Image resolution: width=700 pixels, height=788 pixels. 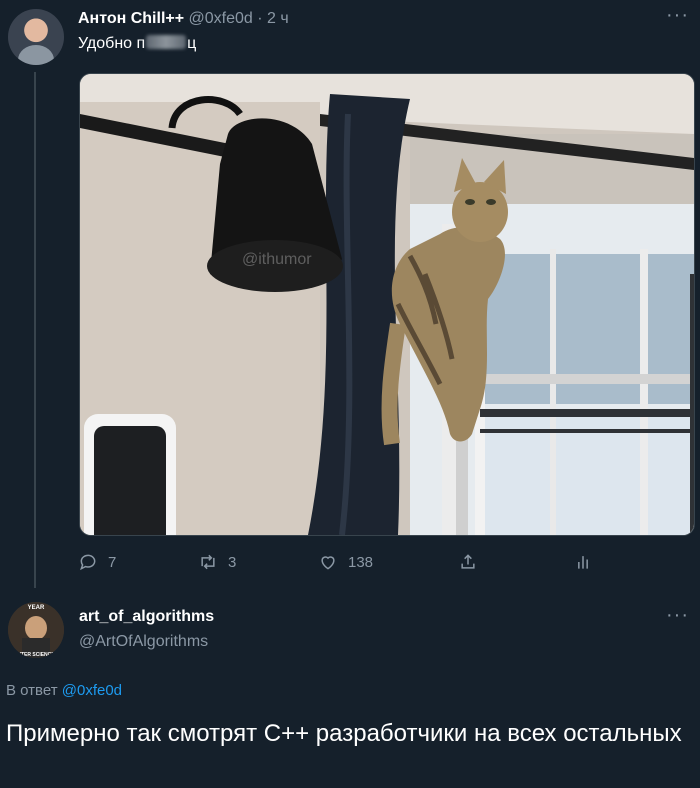 I want to click on watermark-text: @ithumor, so click(x=277, y=259).